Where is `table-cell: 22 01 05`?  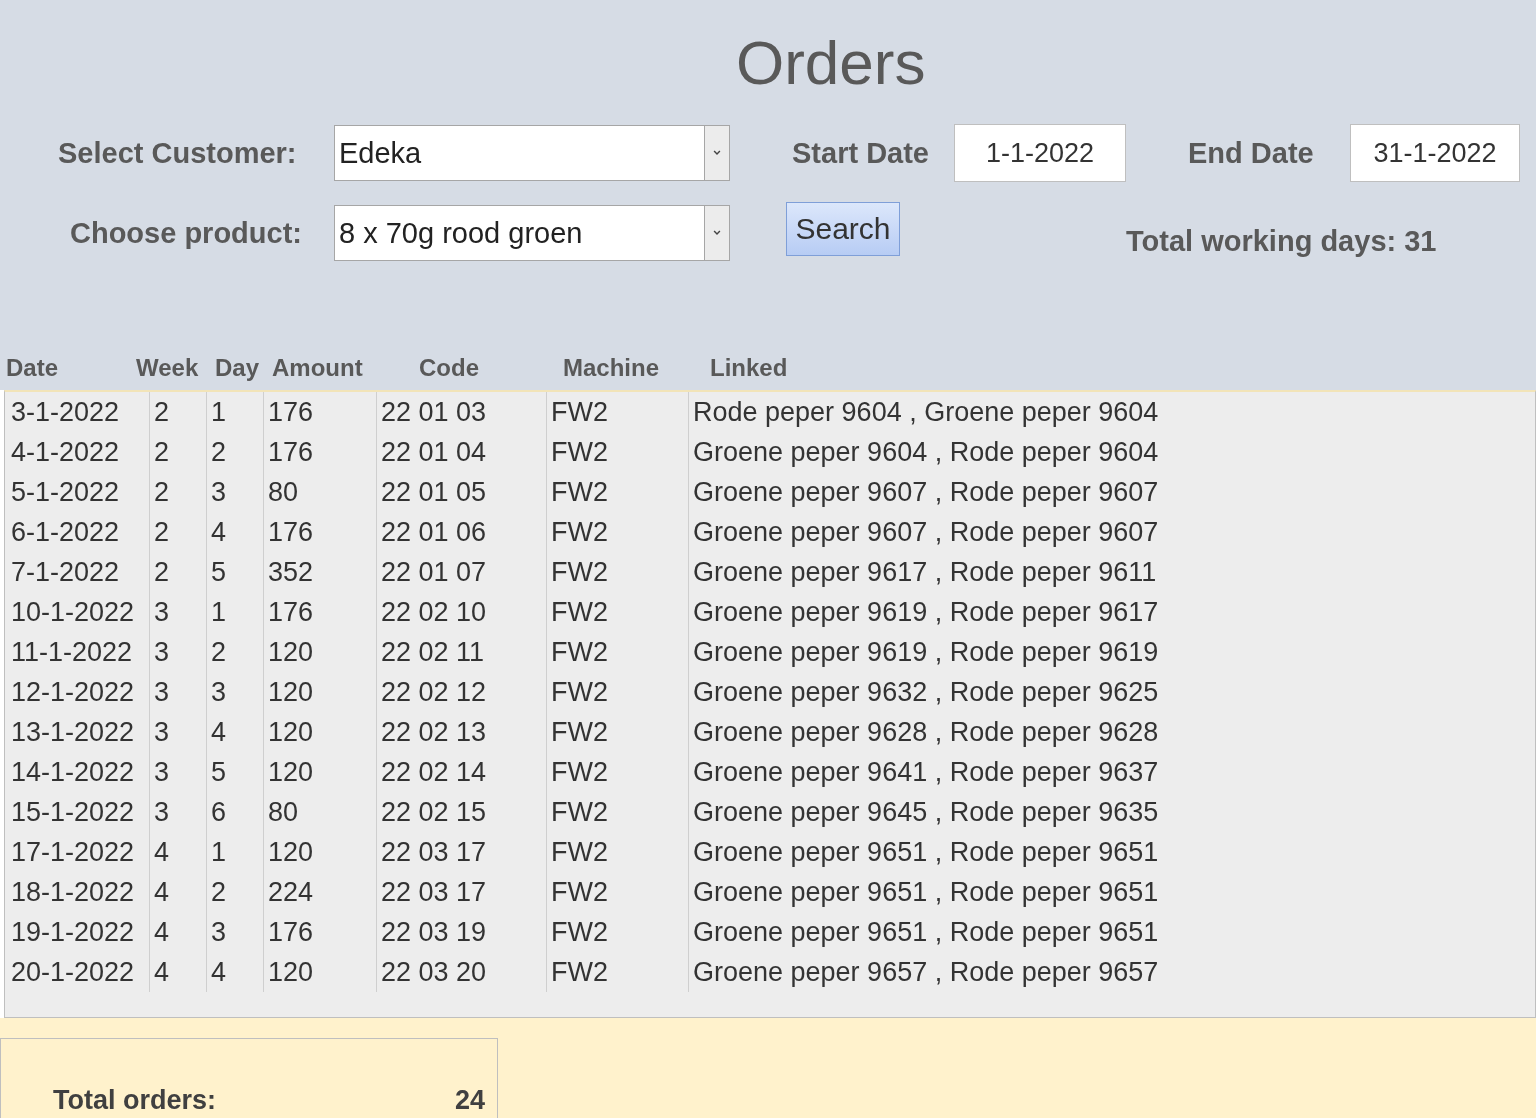
table-cell: 22 01 05 is located at coordinates (461, 492).